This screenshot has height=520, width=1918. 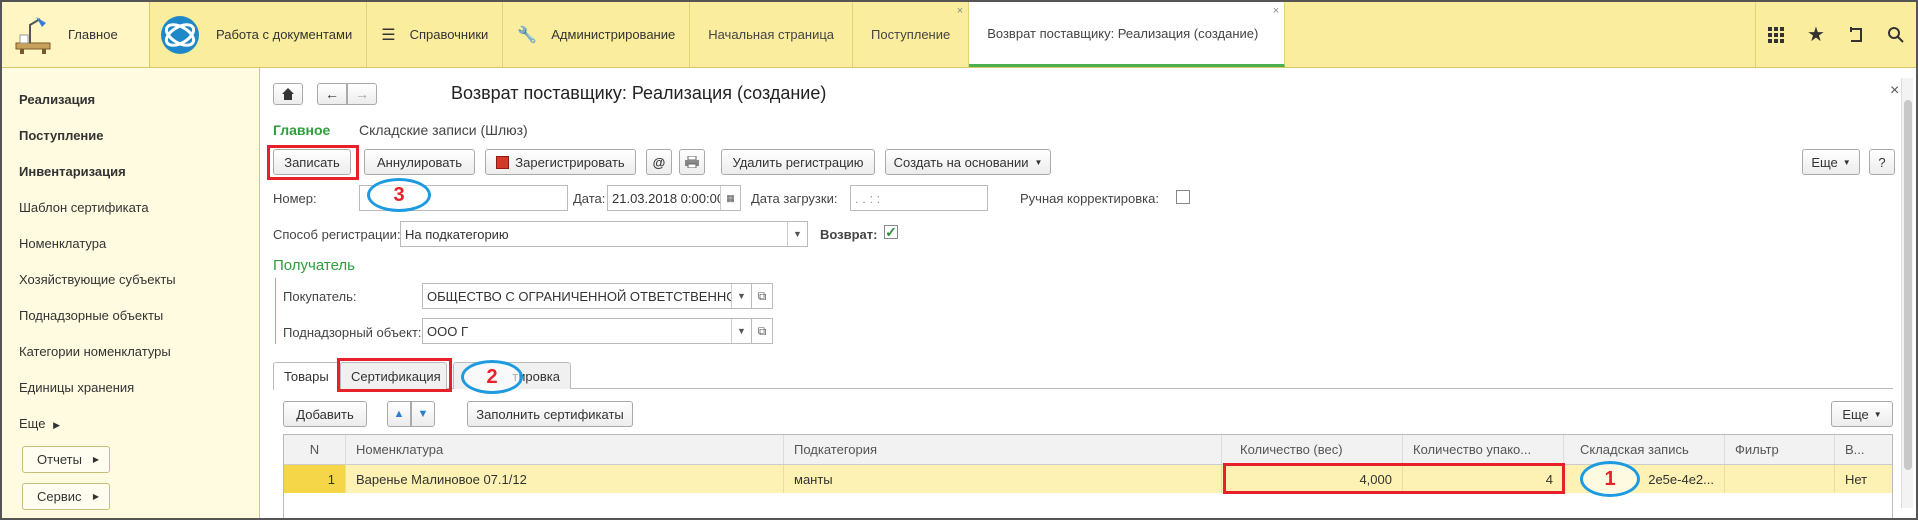 I want to click on fill-certificates-button: Заполнить сертификаты, so click(x=550, y=414).